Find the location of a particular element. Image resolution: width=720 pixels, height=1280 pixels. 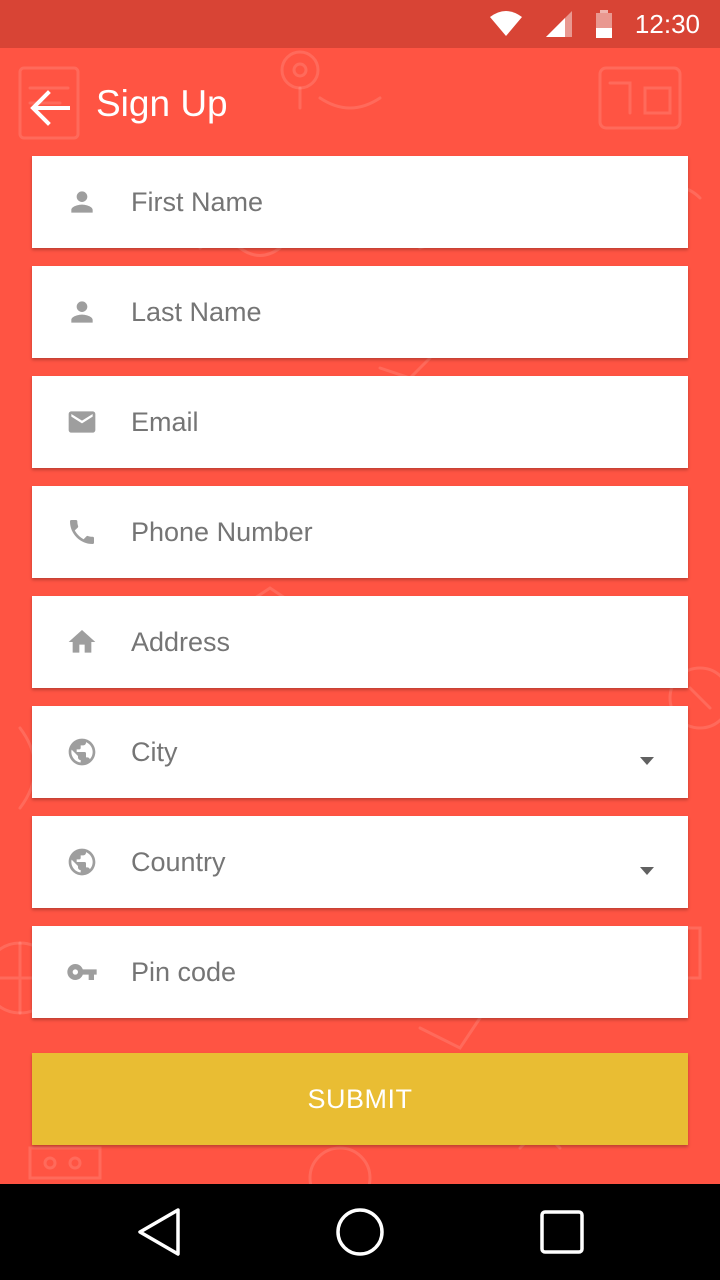

status-time: 12:30 is located at coordinates (667, 23).